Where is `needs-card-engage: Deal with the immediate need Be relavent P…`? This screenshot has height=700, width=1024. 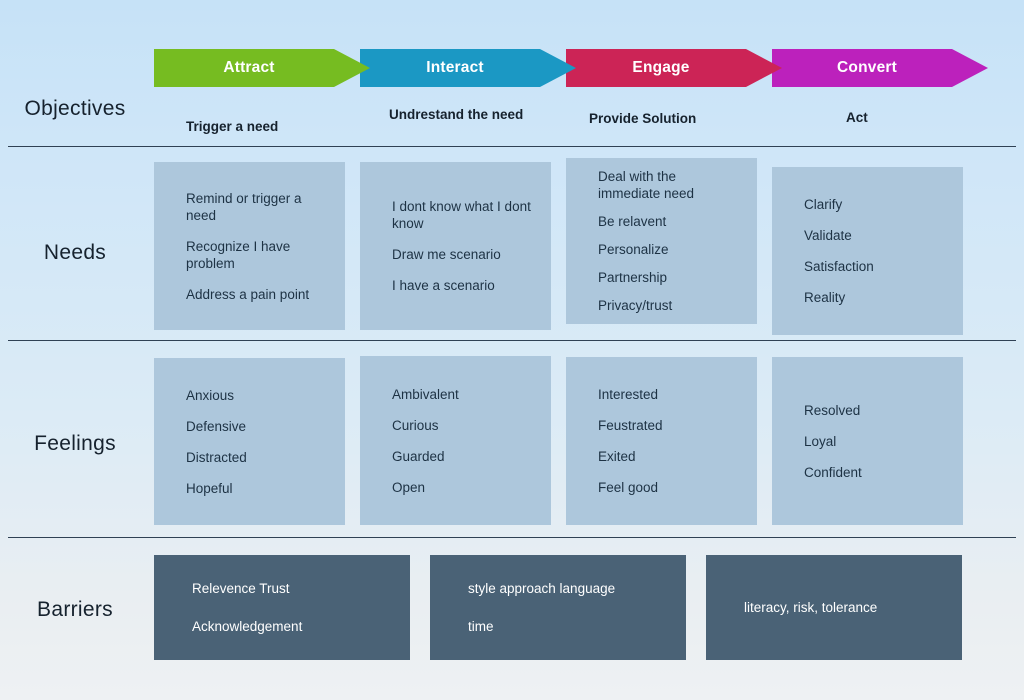
needs-card-engage: Deal with the immediate need Be relavent P… is located at coordinates (661, 241).